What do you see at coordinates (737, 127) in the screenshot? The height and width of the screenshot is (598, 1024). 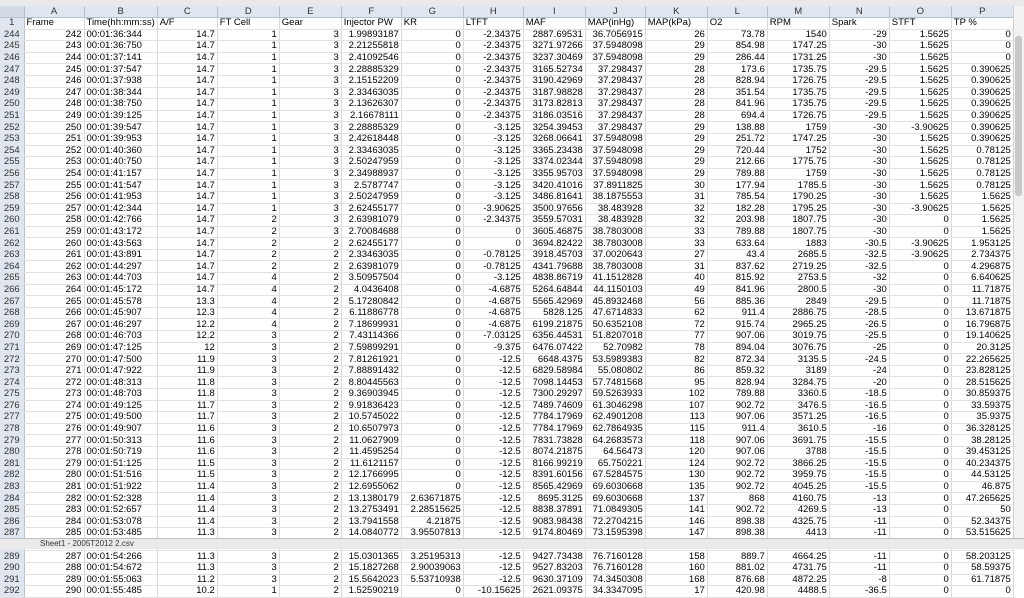 I see `table-cell: 138.88` at bounding box center [737, 127].